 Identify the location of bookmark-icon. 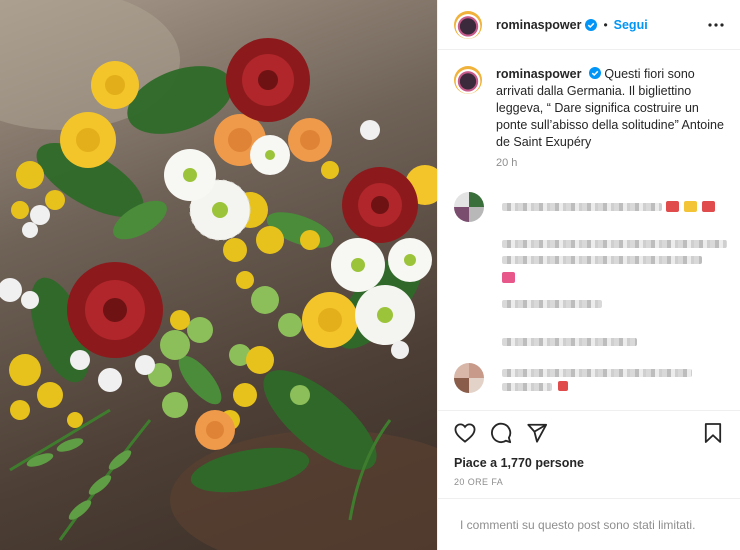
(713, 432).